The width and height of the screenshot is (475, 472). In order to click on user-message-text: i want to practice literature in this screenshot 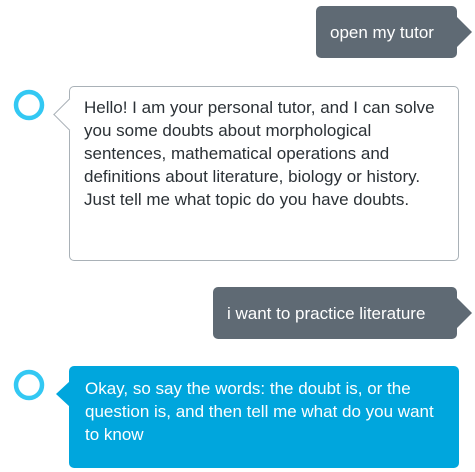, I will do `click(326, 313)`.